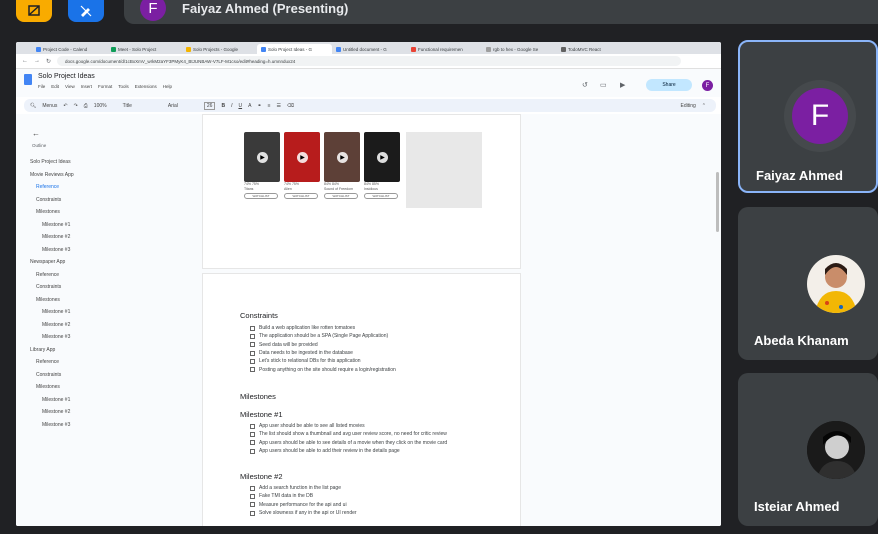 This screenshot has width=878, height=534. I want to click on align-icon: ≡, so click(269, 106).